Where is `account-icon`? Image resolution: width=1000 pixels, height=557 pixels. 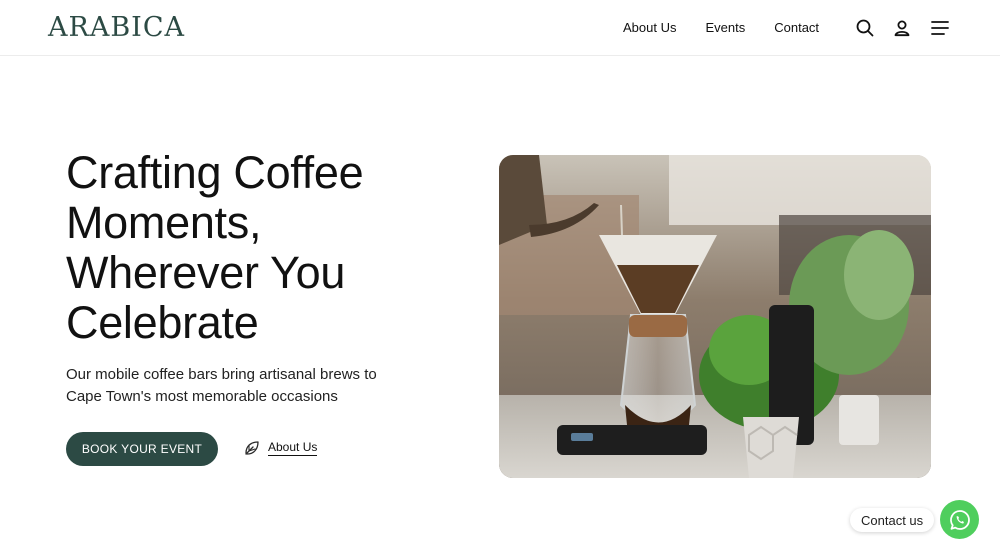
account-icon is located at coordinates (902, 28).